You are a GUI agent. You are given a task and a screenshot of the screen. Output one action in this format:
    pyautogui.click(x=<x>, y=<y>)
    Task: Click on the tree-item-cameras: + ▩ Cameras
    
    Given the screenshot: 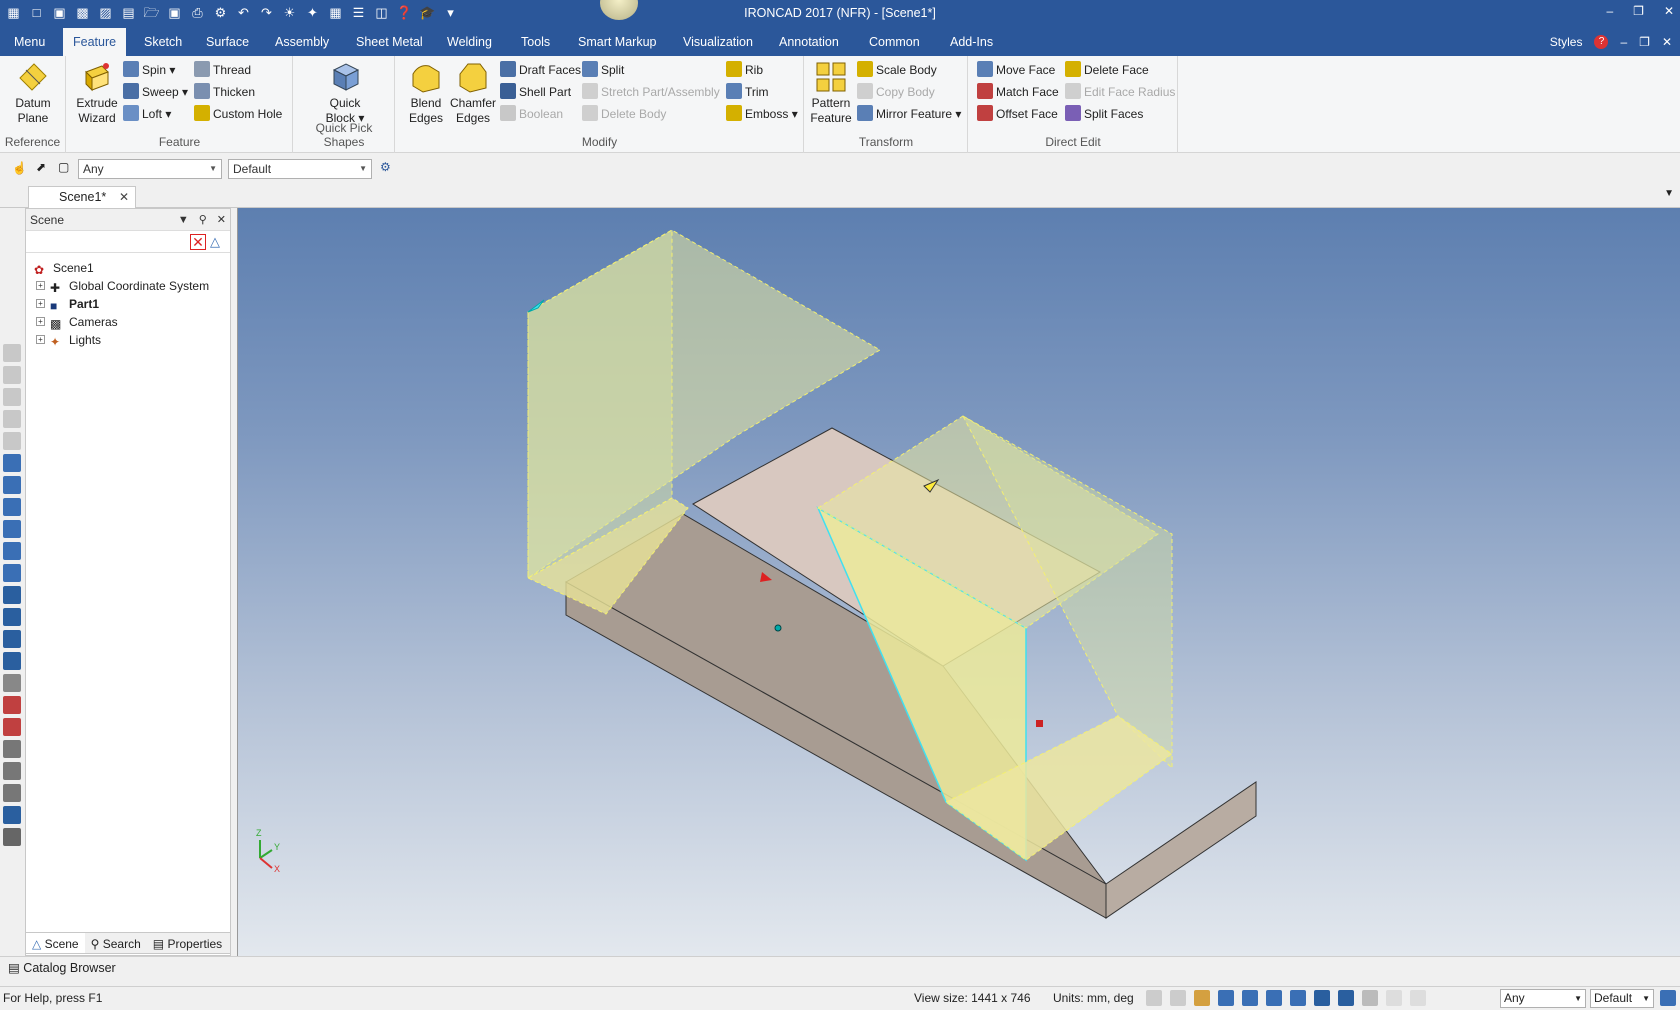 What is the action you would take?
    pyautogui.click(x=130, y=322)
    